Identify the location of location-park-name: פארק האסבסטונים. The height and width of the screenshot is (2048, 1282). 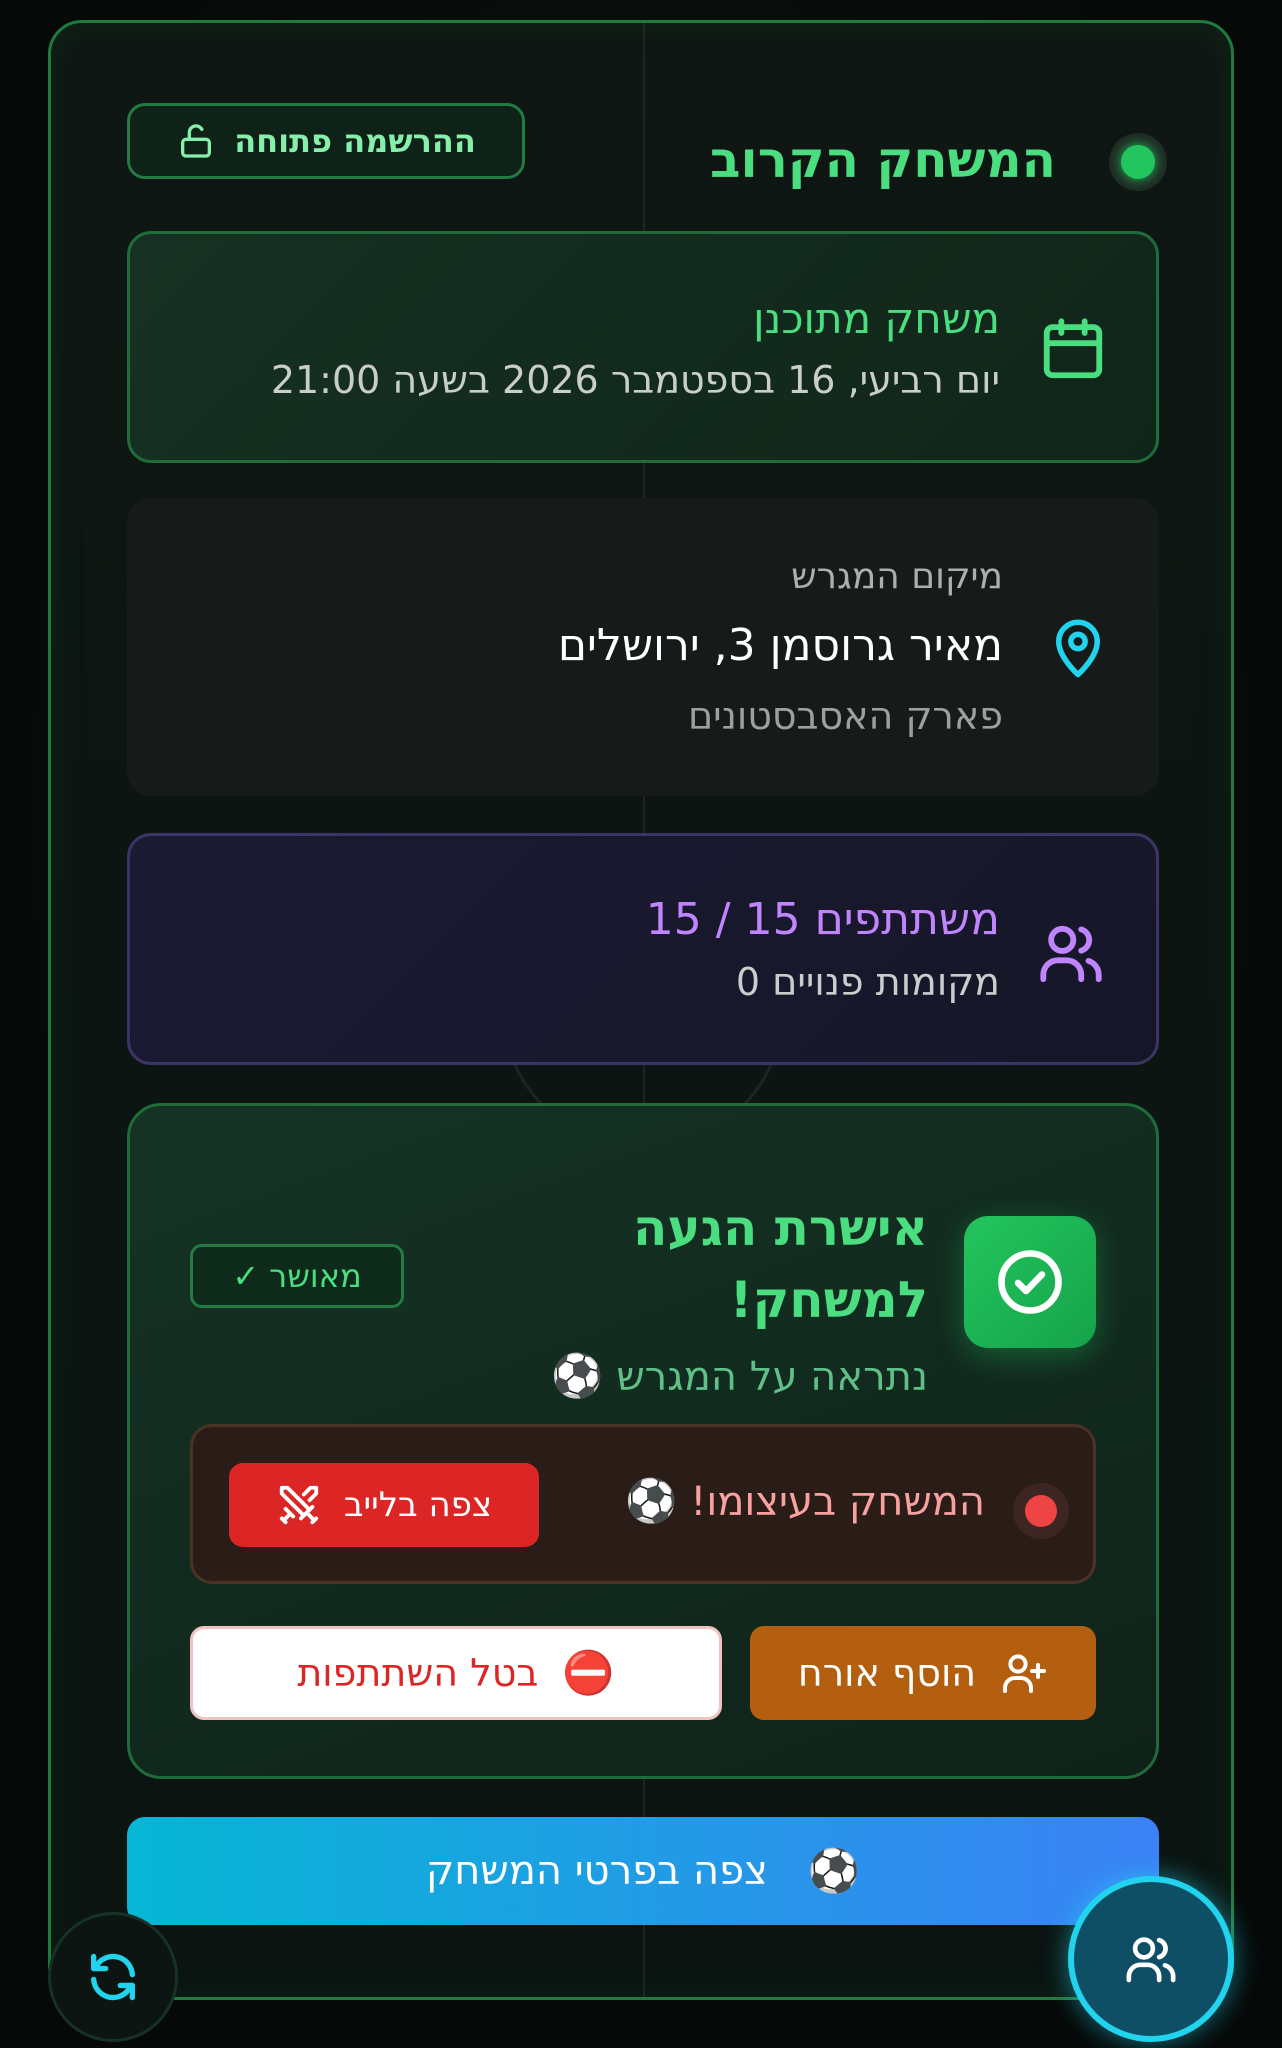
(845, 716).